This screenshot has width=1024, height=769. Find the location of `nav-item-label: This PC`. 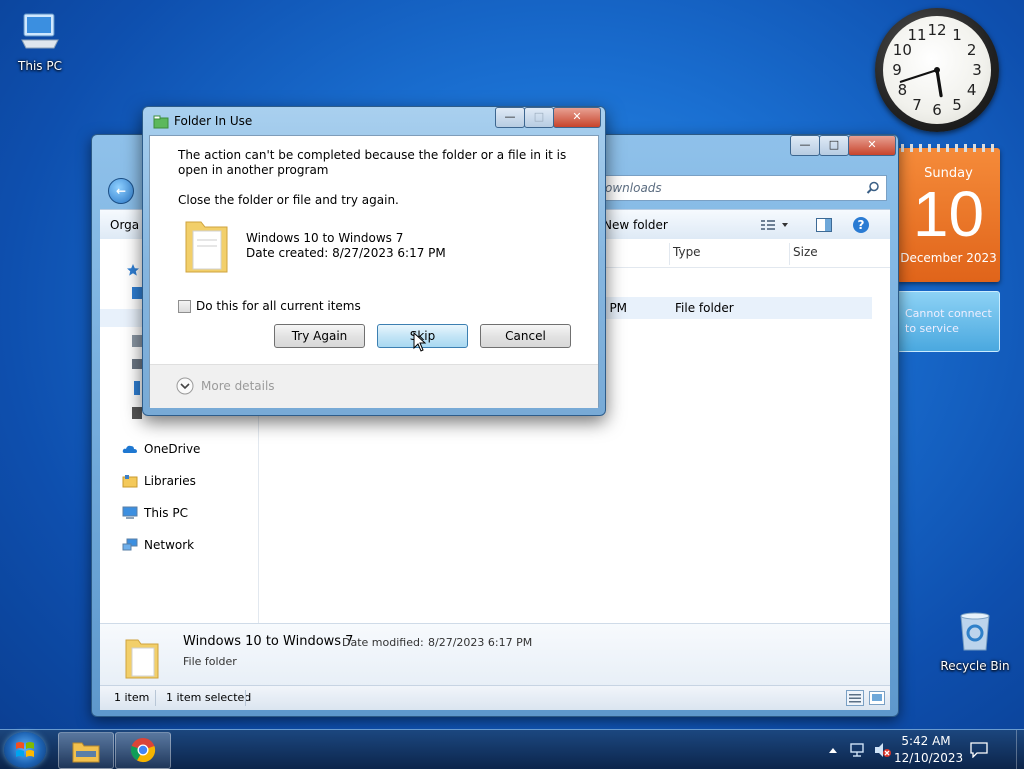

nav-item-label: This PC is located at coordinates (166, 513).